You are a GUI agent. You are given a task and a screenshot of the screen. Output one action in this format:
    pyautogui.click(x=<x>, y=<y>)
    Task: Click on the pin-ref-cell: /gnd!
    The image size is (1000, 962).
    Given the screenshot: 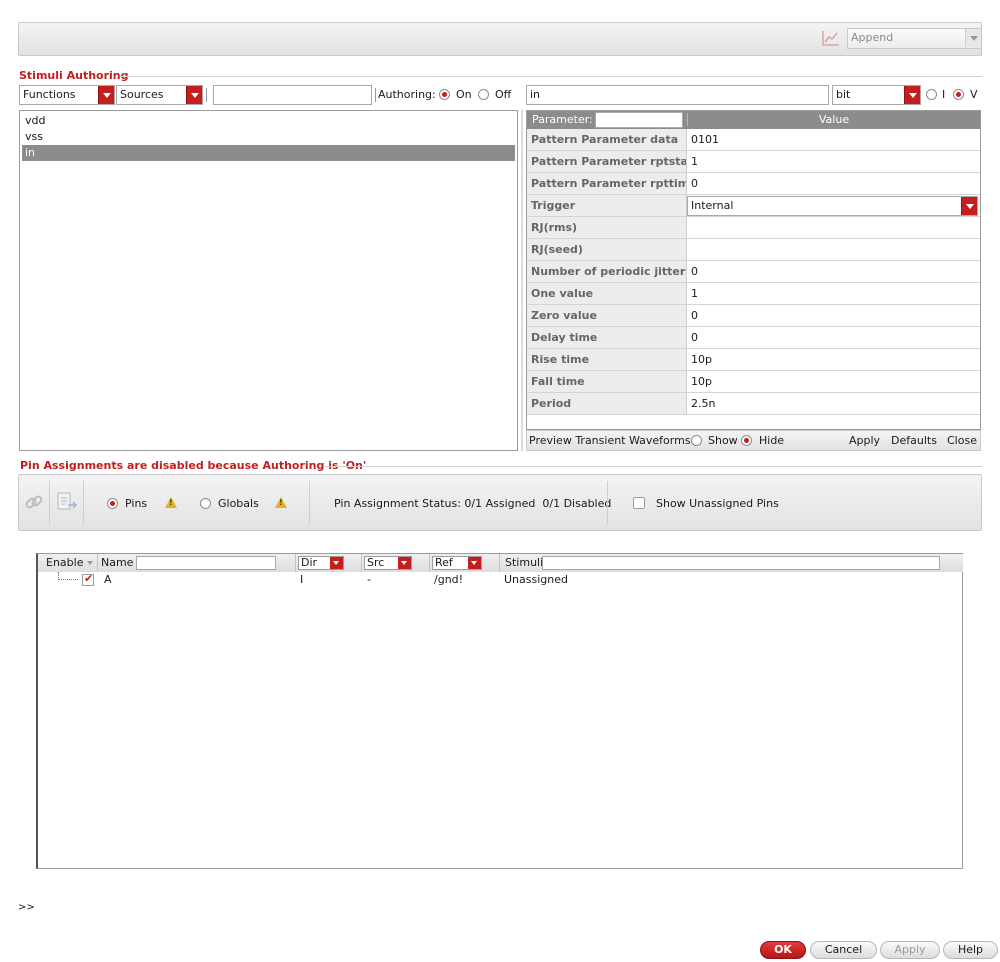 What is the action you would take?
    pyautogui.click(x=449, y=579)
    